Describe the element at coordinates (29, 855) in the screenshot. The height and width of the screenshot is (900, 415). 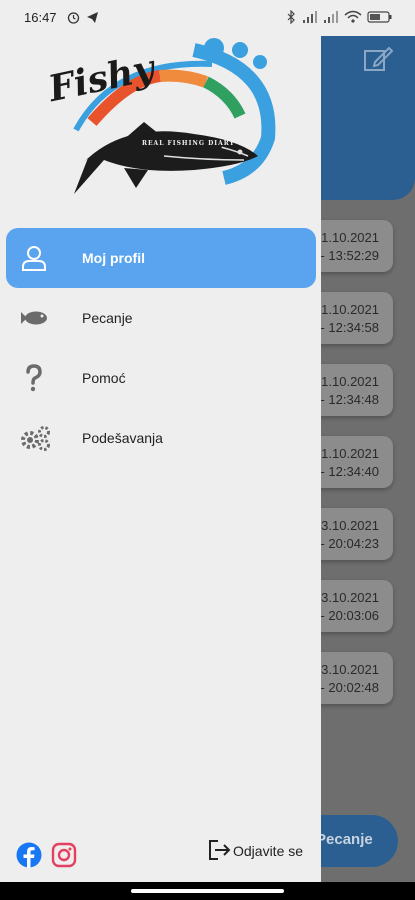
I see `facebook-icon` at that location.